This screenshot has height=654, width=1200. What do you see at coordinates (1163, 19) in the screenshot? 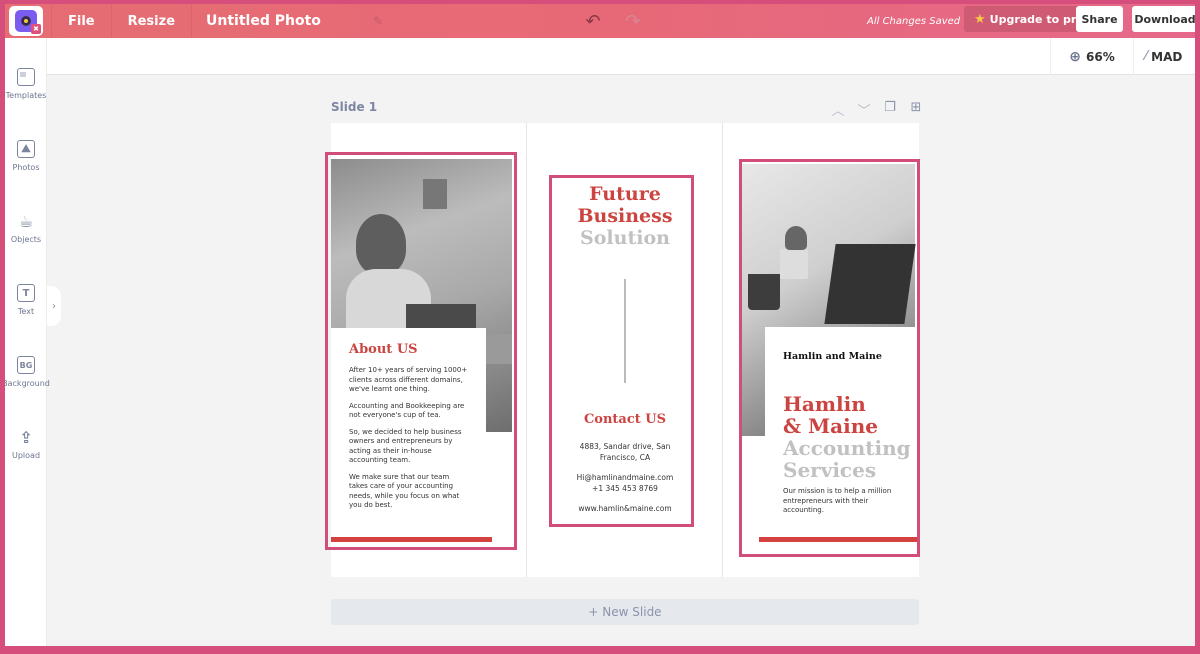
I see `download-button: Download` at bounding box center [1163, 19].